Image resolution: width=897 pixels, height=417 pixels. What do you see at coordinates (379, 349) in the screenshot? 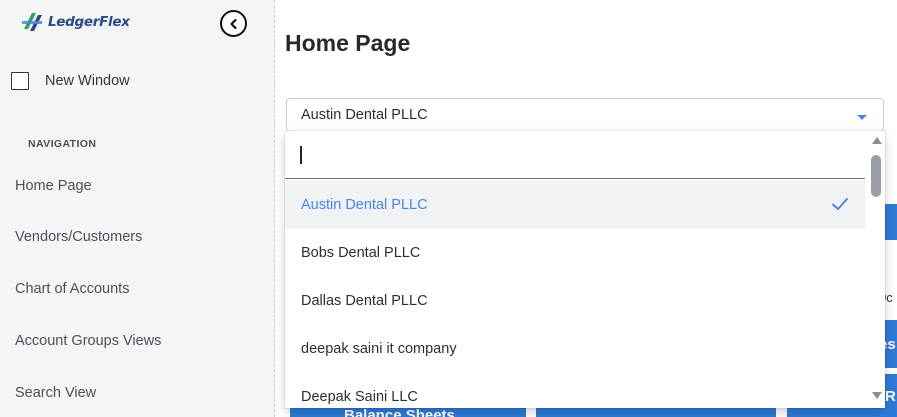
I see `option-label: deepak saini it company` at bounding box center [379, 349].